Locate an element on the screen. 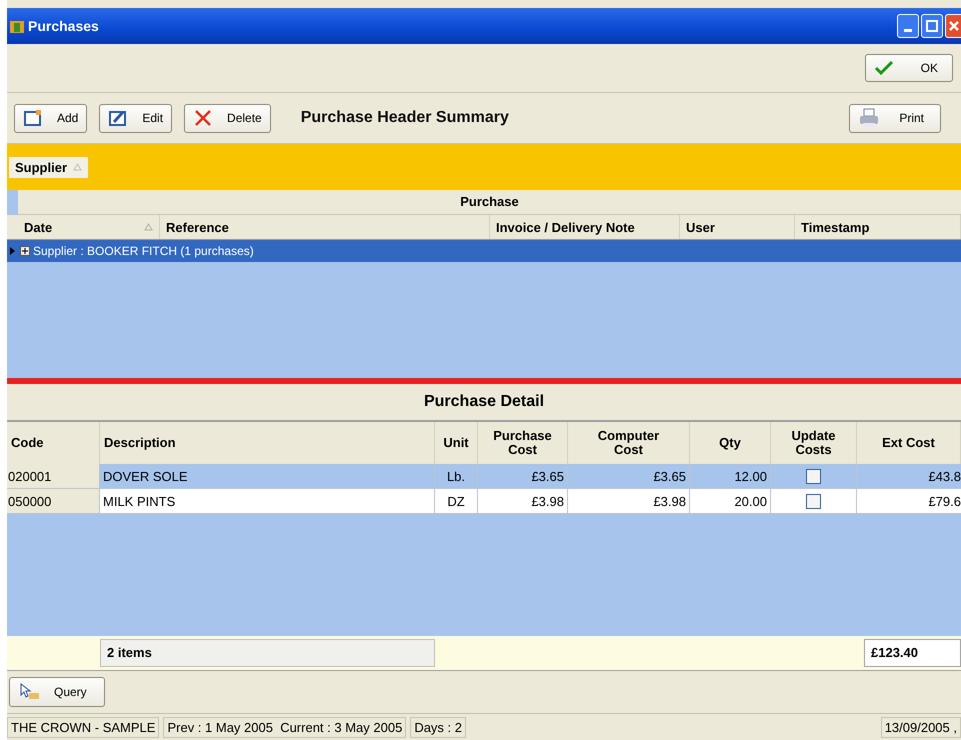  delete-button: Delete is located at coordinates (227, 118).